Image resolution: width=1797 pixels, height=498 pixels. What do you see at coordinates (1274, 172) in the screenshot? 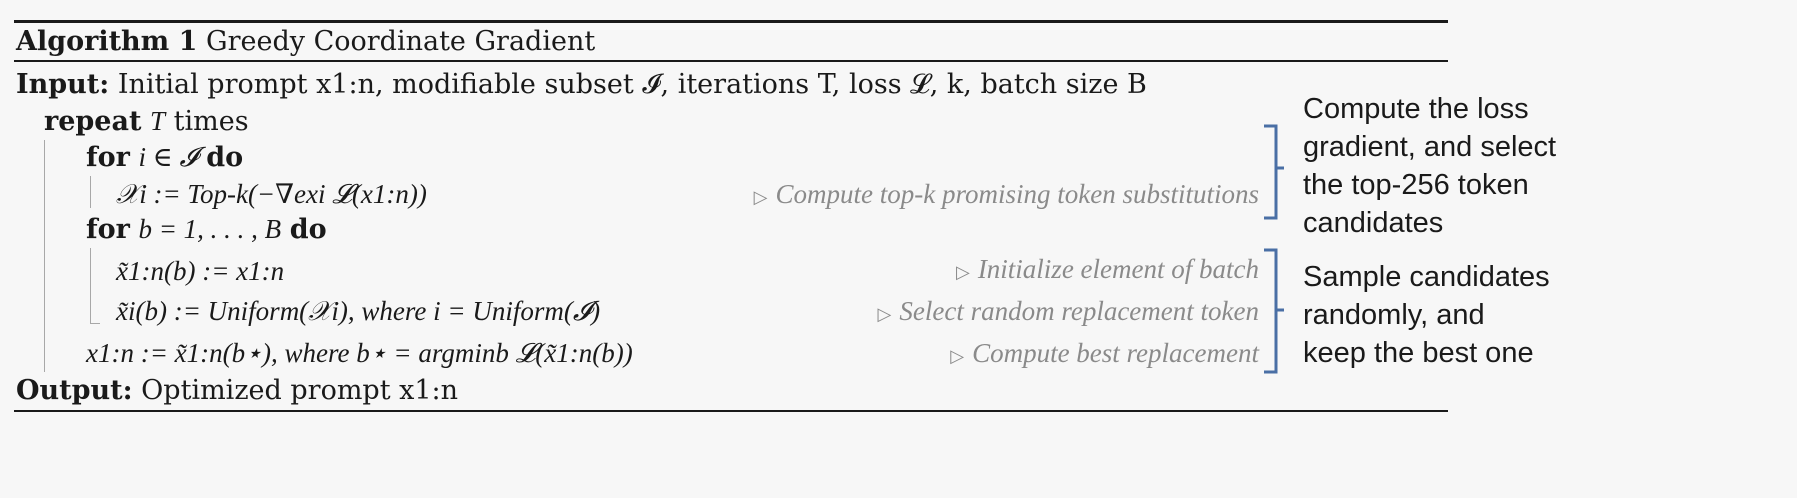
I see `brace-1-icon` at bounding box center [1274, 172].